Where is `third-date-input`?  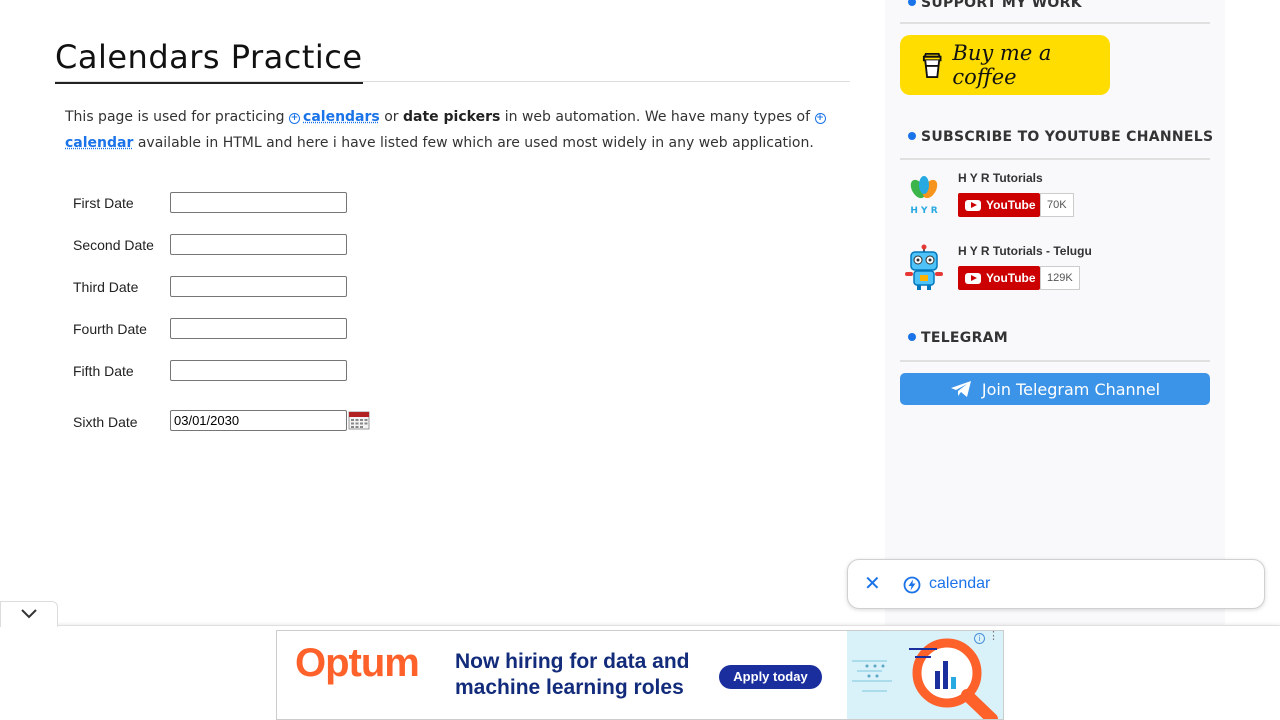
third-date-input is located at coordinates (258, 286).